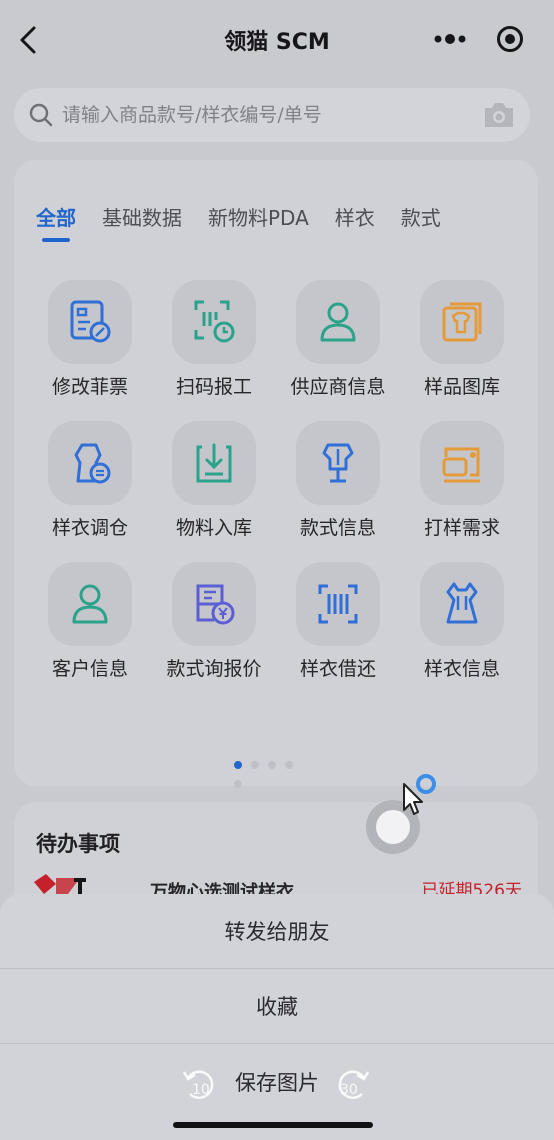 This screenshot has height=1140, width=554. I want to click on dress-icon, so click(462, 603).